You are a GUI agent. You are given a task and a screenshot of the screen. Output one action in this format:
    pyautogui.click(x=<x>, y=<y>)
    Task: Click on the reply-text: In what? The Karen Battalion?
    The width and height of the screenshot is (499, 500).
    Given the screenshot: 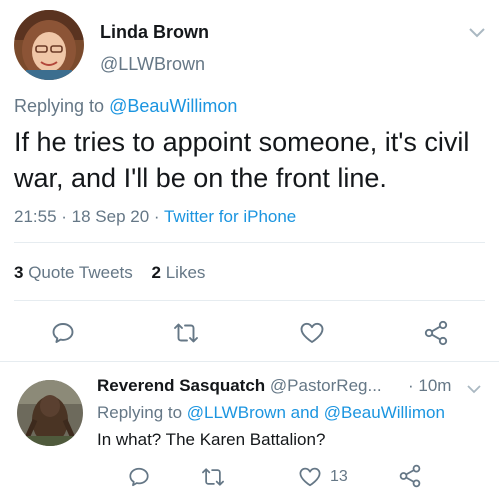 What is the action you would take?
    pyautogui.click(x=211, y=439)
    